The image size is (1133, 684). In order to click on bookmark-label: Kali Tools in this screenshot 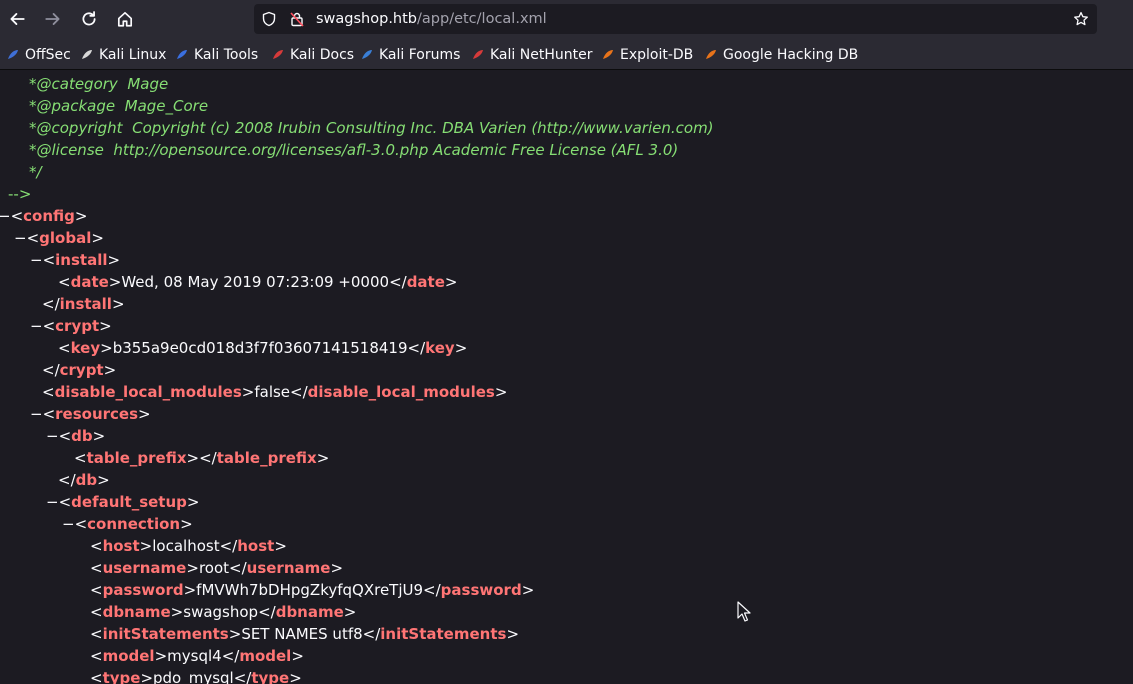, I will do `click(226, 55)`.